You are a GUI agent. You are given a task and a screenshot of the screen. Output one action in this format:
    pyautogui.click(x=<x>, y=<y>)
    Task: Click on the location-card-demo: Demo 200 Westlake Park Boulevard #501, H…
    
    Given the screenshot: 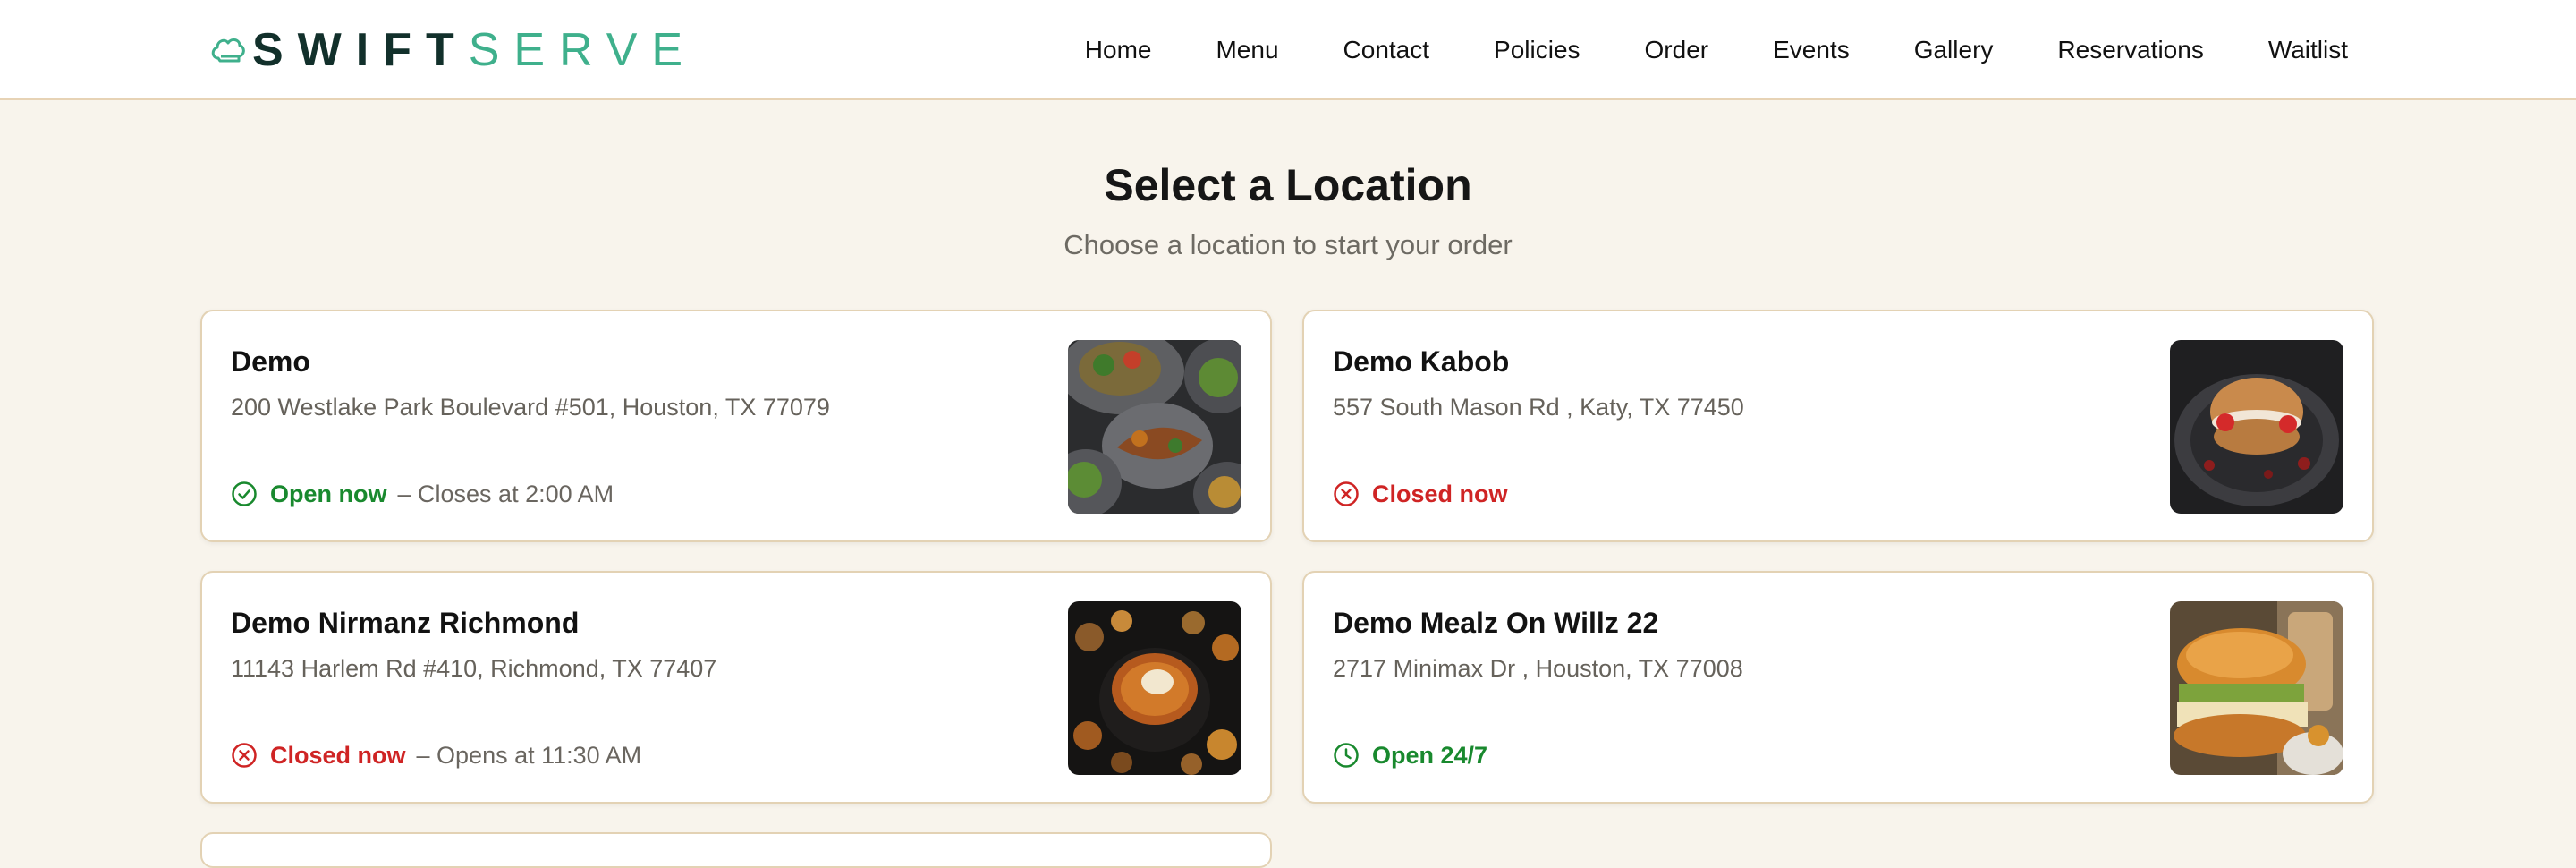 What is the action you would take?
    pyautogui.click(x=736, y=426)
    